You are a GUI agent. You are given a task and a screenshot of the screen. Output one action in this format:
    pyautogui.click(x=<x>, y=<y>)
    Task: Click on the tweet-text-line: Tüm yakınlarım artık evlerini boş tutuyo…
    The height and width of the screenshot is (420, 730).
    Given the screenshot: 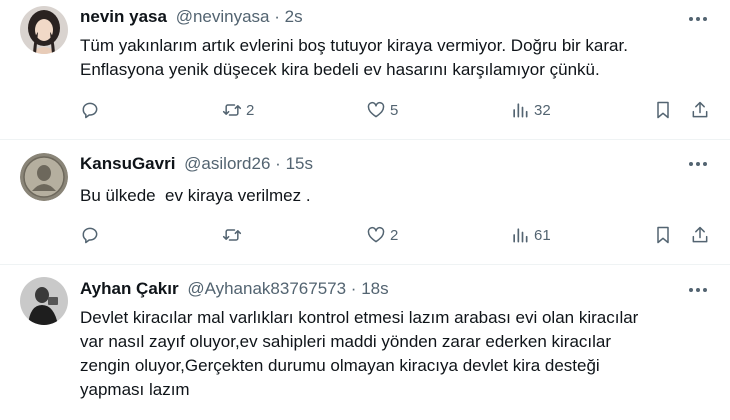 What is the action you would take?
    pyautogui.click(x=354, y=45)
    